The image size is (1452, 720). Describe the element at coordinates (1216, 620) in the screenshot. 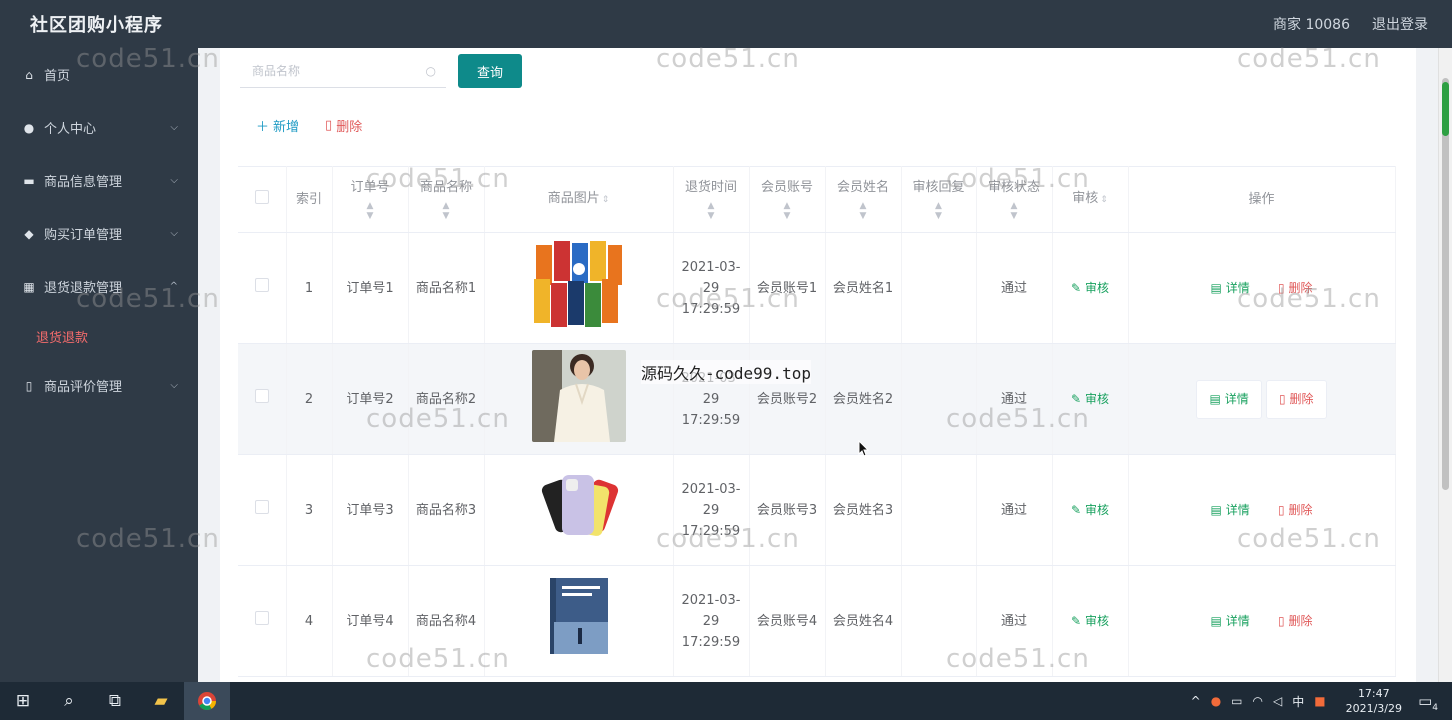

I see `document-icon: ▤` at that location.